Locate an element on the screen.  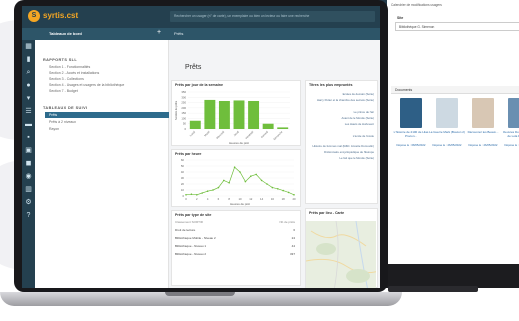
x-tick-label: 2 is located at coordinates (197, 199).